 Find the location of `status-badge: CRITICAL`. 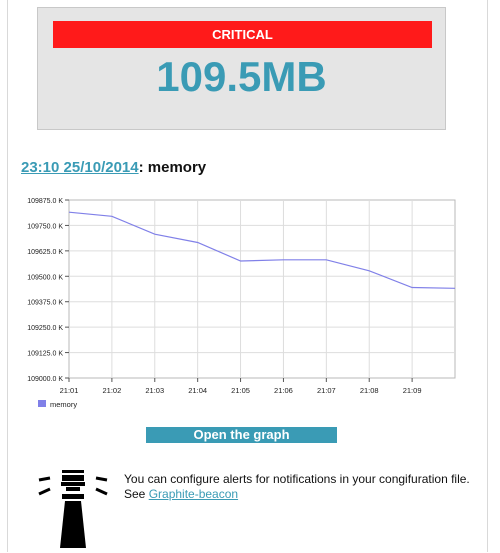

status-badge: CRITICAL is located at coordinates (242, 34).